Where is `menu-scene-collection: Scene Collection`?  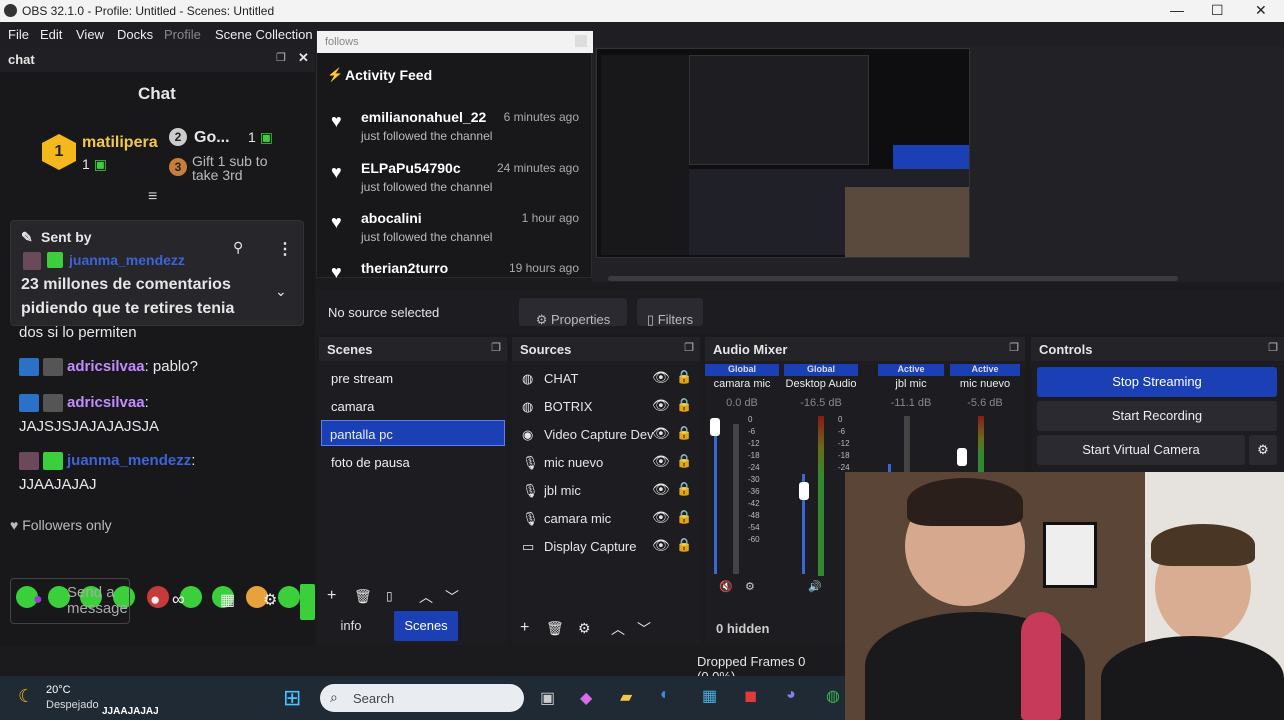 menu-scene-collection: Scene Collection is located at coordinates (264, 34).